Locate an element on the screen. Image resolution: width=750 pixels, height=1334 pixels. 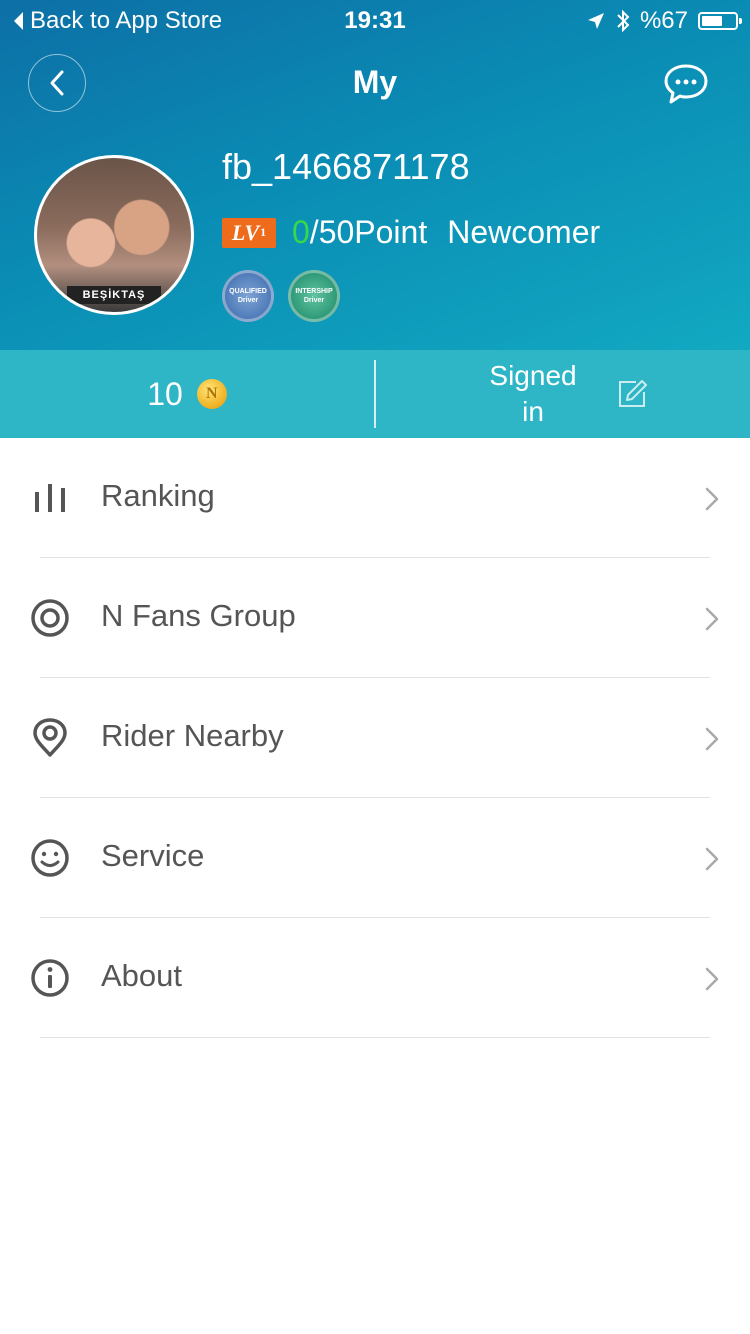
battery-icon is located at coordinates (720, 21).